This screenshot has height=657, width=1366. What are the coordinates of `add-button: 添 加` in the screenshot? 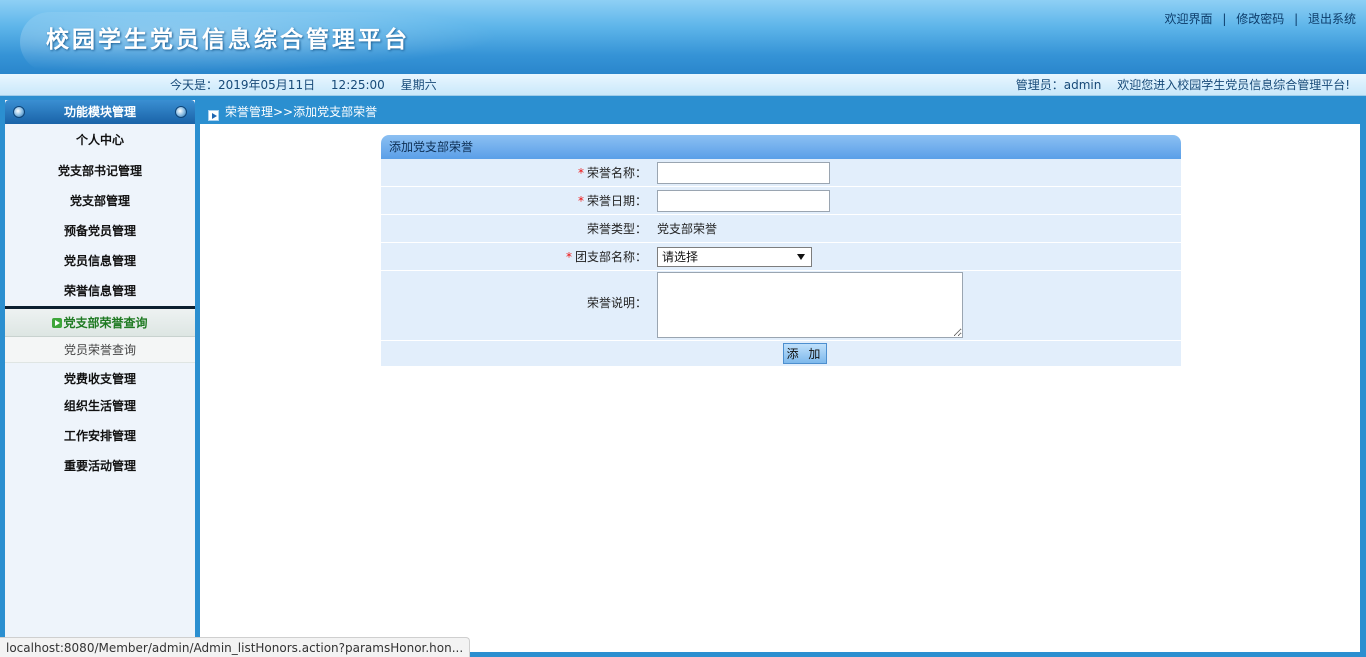 It's located at (805, 353).